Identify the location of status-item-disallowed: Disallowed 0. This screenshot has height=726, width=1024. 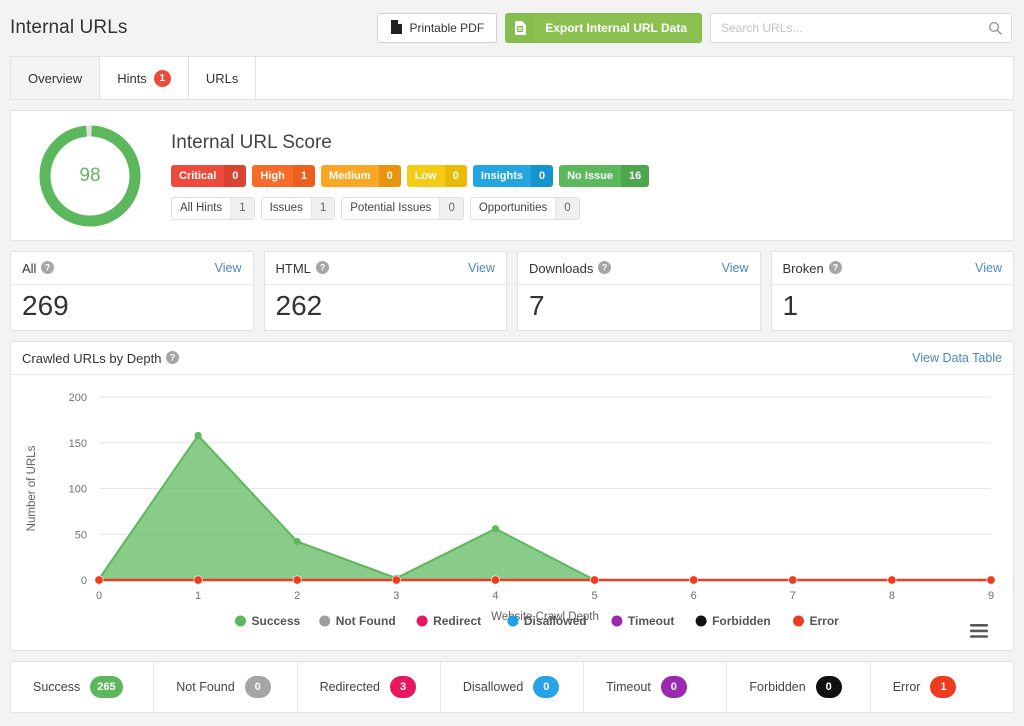
(513, 687).